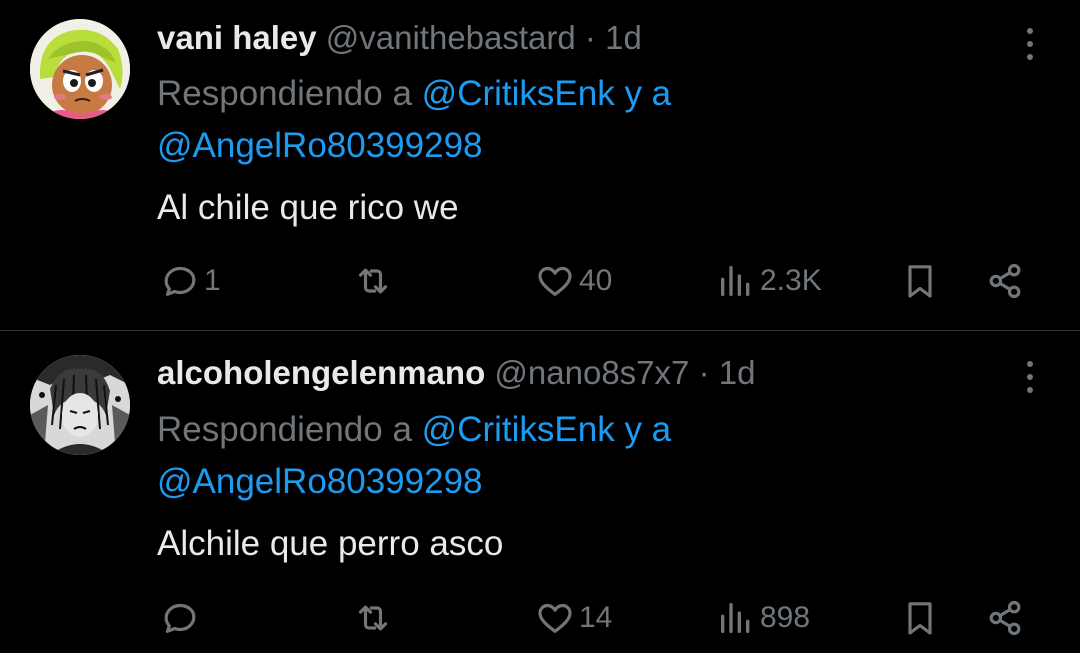 This screenshot has width=1080, height=653. I want to click on like-count: 14, so click(596, 617).